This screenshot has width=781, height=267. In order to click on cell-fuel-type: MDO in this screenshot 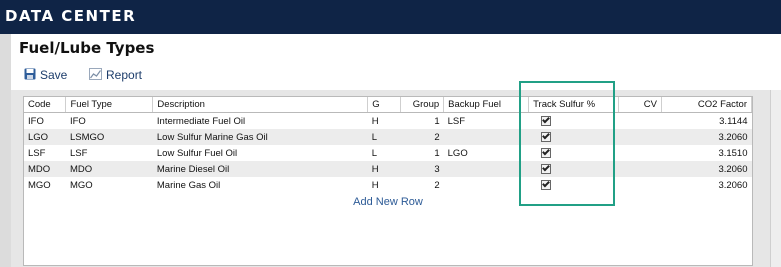, I will do `click(109, 169)`.